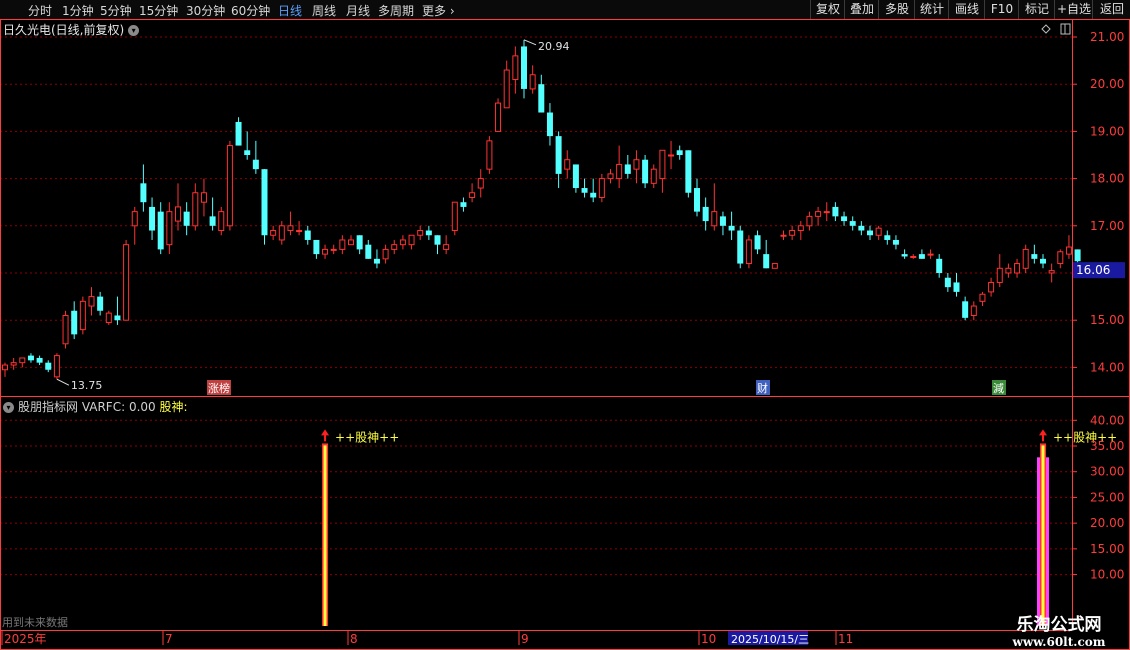  I want to click on signal-bar-inner, so click(325, 535).